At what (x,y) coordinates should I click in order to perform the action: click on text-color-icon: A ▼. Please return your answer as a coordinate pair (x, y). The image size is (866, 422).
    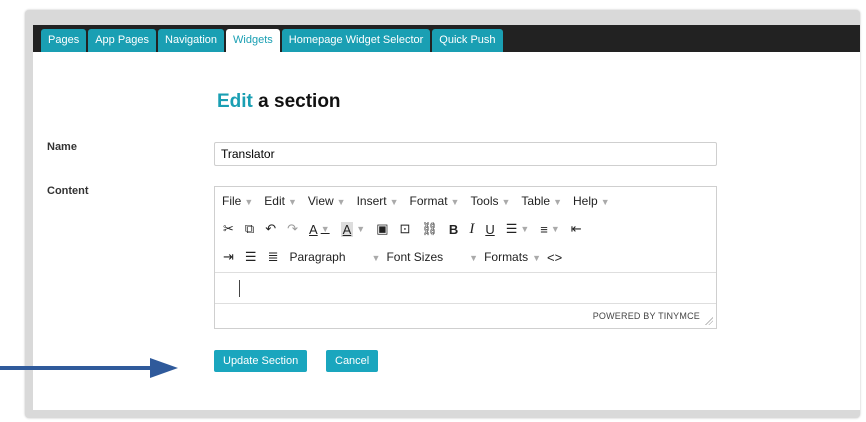
    Looking at the image, I should click on (319, 229).